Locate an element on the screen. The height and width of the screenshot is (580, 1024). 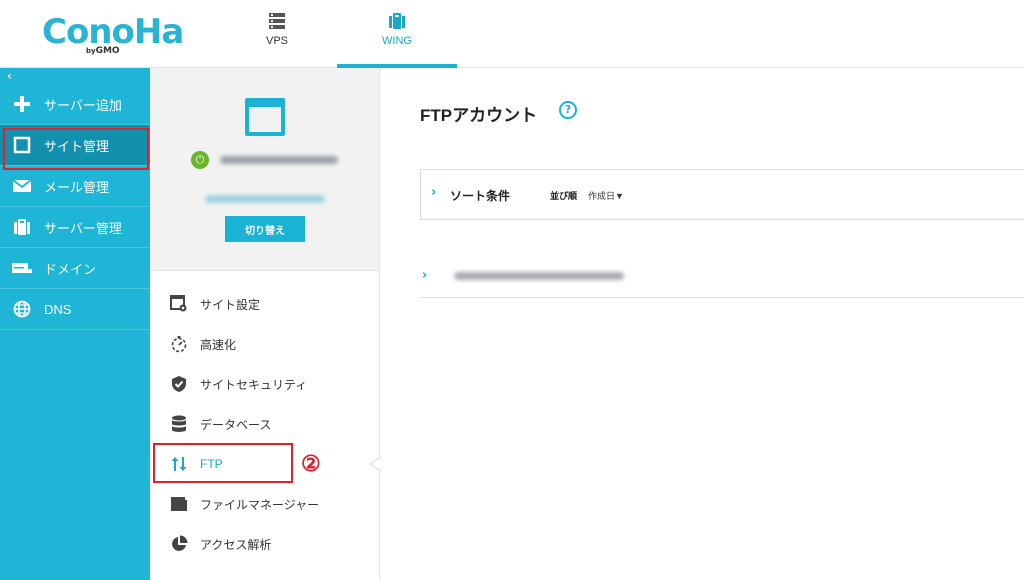
sidebar-item-mail-management: メール管理 is located at coordinates (75, 186).